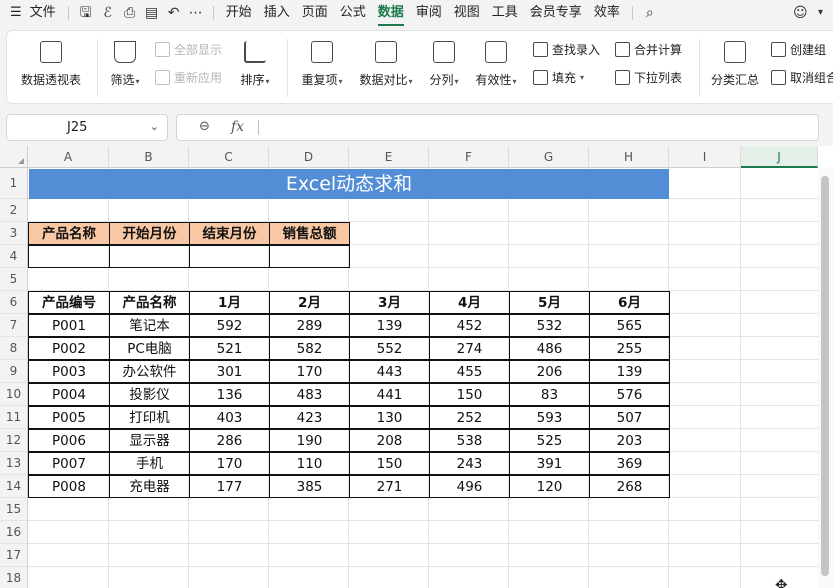 Image resolution: width=833 pixels, height=588 pixels. Describe the element at coordinates (629, 348) in the screenshot. I see `table-cell: 255` at that location.